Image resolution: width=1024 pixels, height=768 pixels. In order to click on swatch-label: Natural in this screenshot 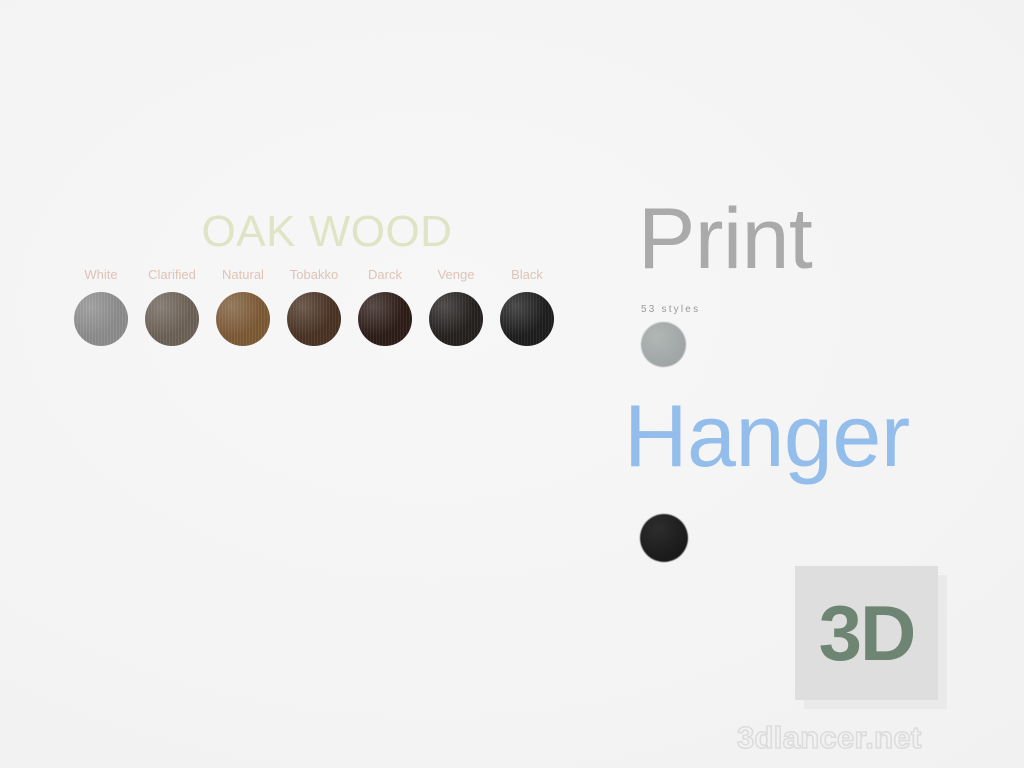, I will do `click(243, 274)`.